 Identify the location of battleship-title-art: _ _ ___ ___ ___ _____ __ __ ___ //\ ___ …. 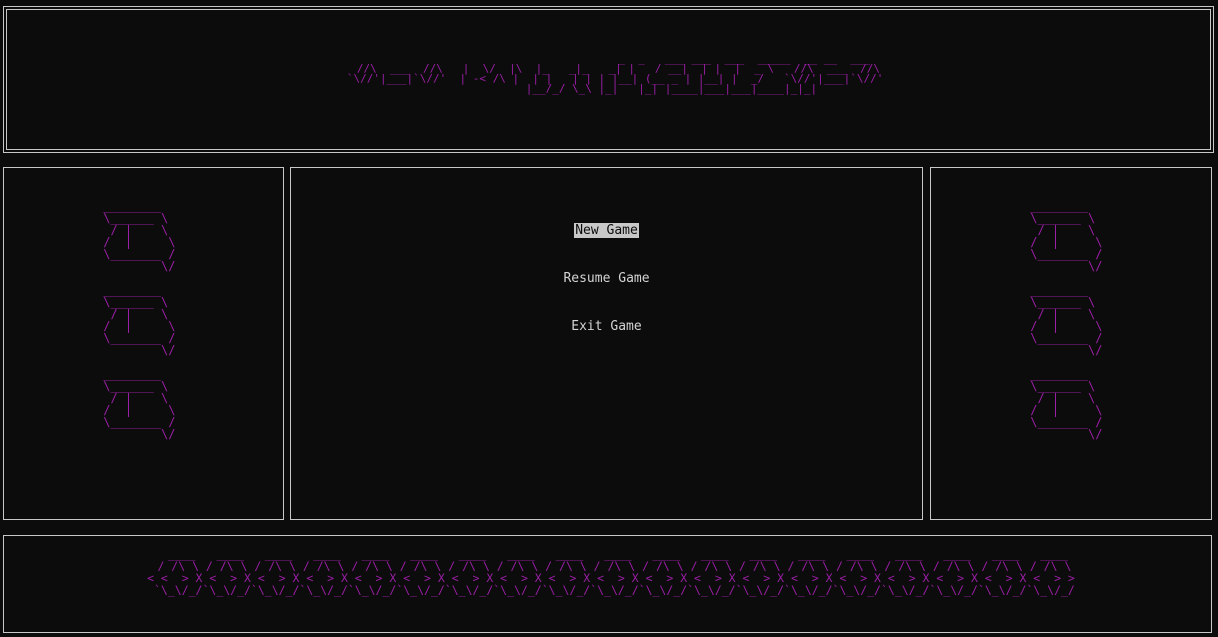
(615, 73).